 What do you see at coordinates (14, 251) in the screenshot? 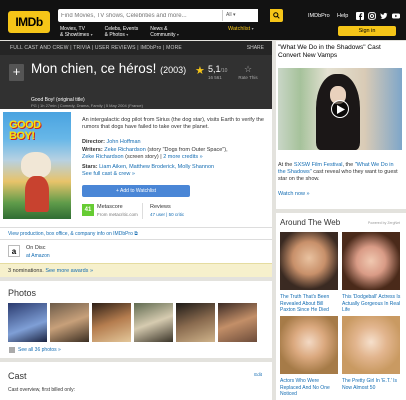
I see `amazon-logo-icon: a` at bounding box center [14, 251].